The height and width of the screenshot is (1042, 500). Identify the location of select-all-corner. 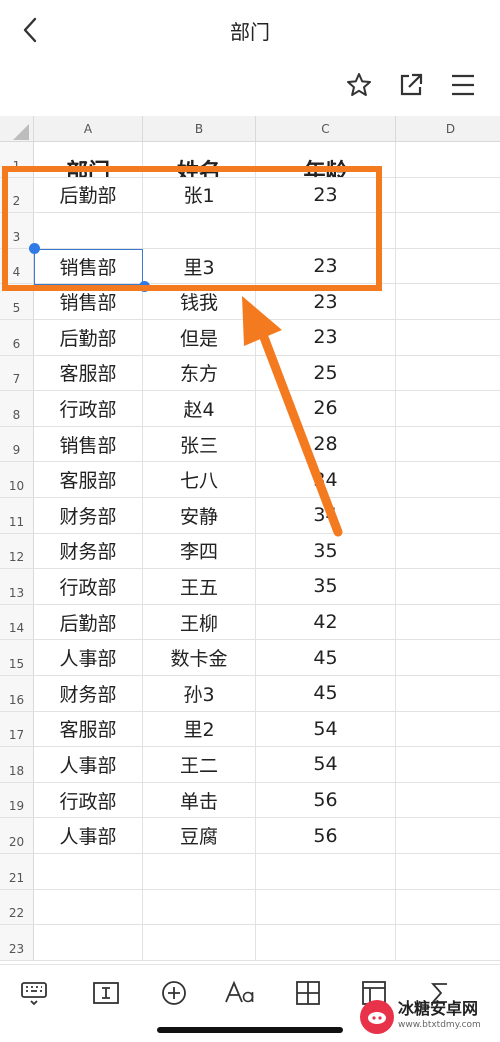
(17, 129).